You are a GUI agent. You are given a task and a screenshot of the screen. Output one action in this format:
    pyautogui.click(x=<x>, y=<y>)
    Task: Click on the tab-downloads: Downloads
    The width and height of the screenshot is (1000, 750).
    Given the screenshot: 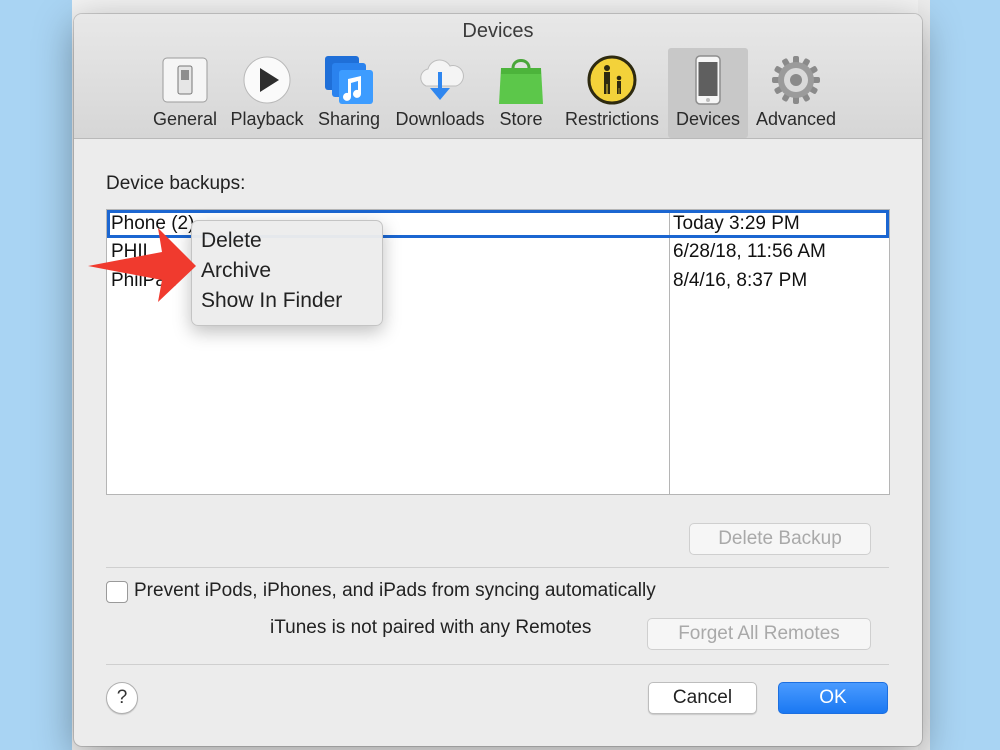 What is the action you would take?
    pyautogui.click(x=440, y=93)
    